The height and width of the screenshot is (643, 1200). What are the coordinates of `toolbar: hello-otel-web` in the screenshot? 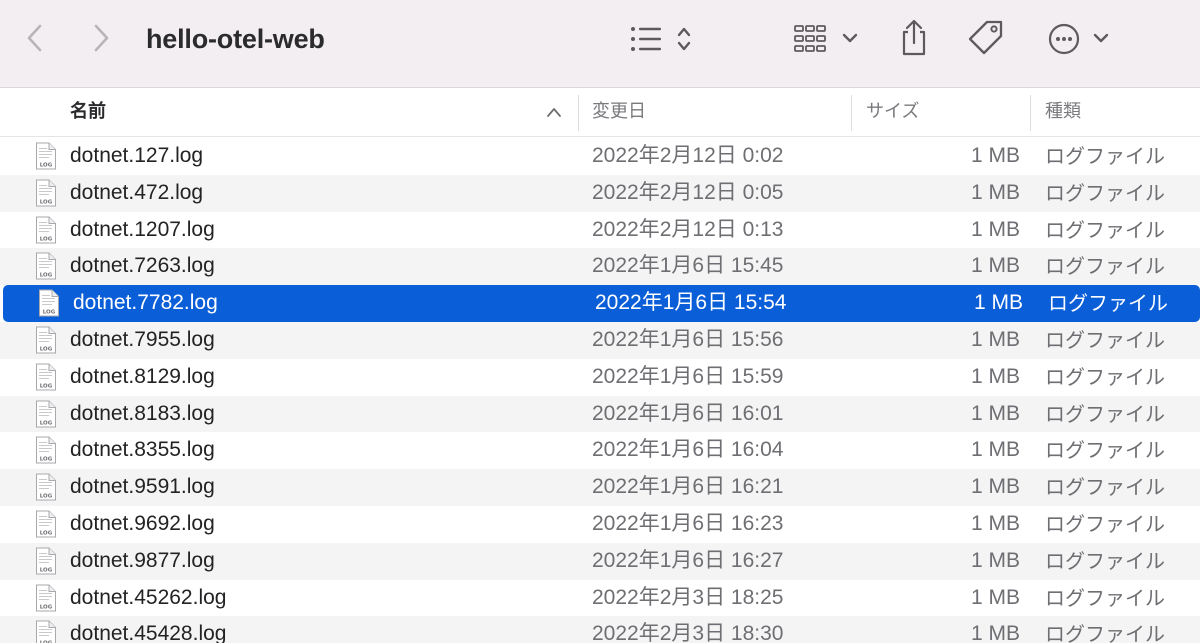 It's located at (600, 44).